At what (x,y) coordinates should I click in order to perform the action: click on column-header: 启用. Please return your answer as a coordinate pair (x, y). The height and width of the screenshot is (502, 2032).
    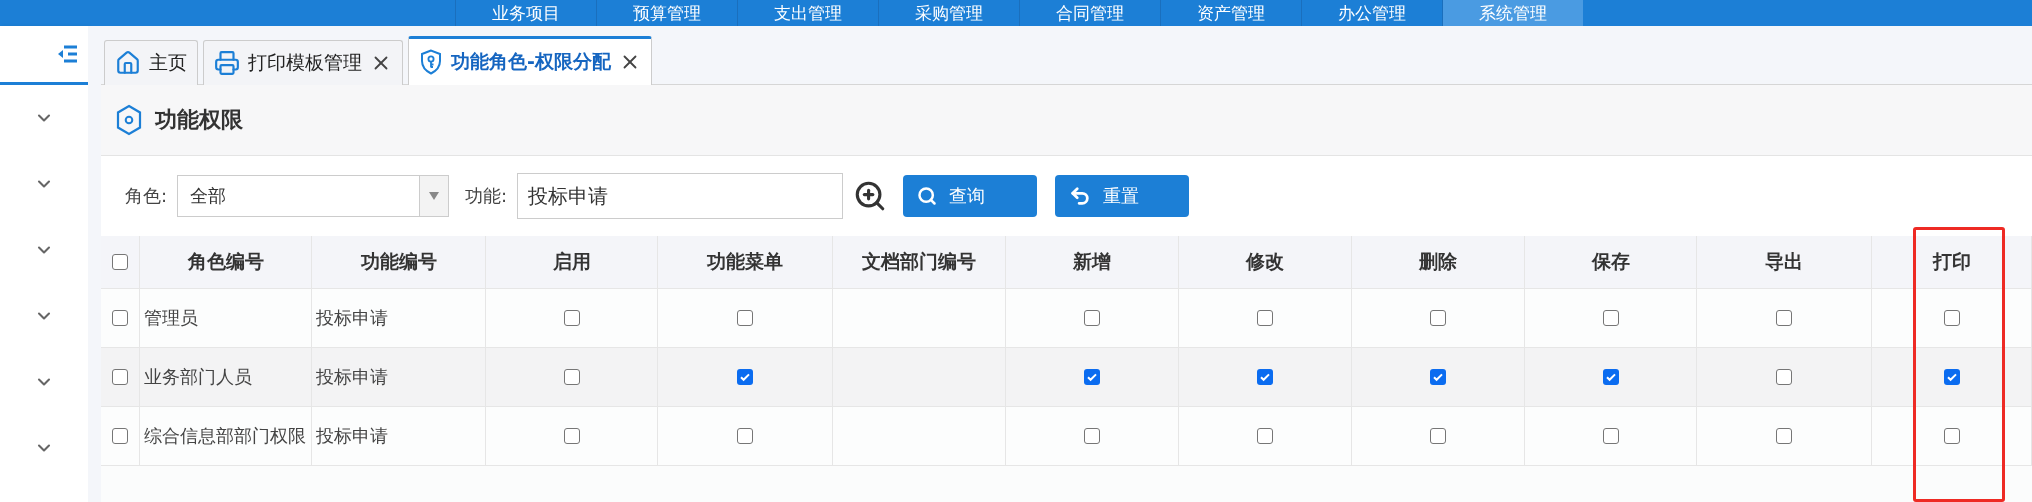
    Looking at the image, I should click on (572, 262).